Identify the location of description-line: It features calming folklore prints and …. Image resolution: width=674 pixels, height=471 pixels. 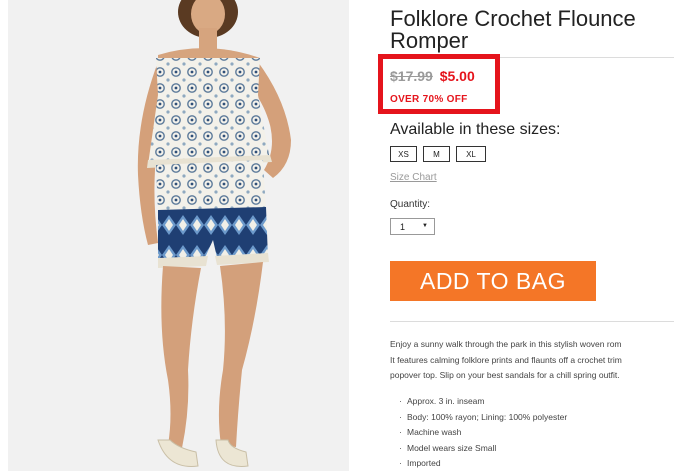
(506, 359).